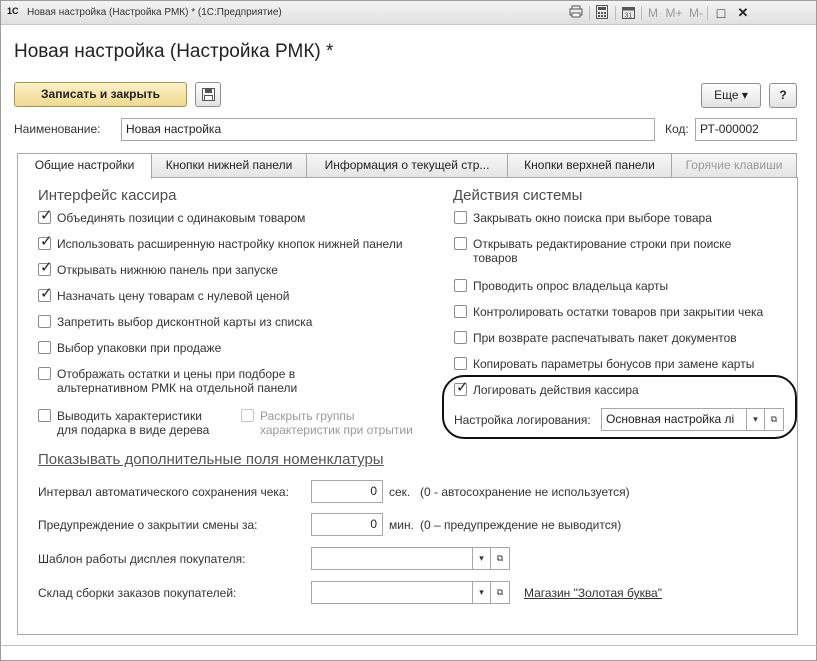 This screenshot has width=817, height=661. What do you see at coordinates (460, 337) in the screenshot?
I see `checkbox-print-return-docs` at bounding box center [460, 337].